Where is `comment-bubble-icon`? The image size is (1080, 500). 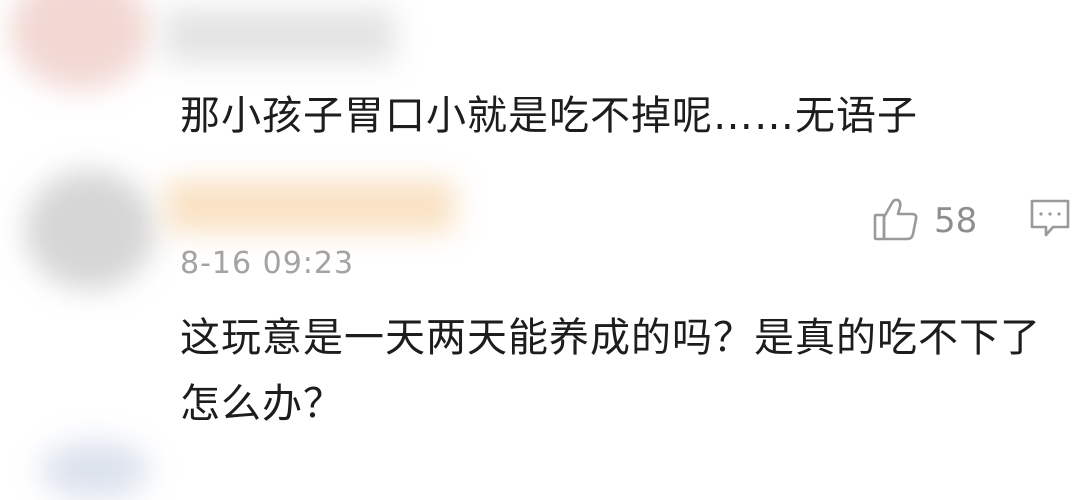
comment-bubble-icon is located at coordinates (1050, 220).